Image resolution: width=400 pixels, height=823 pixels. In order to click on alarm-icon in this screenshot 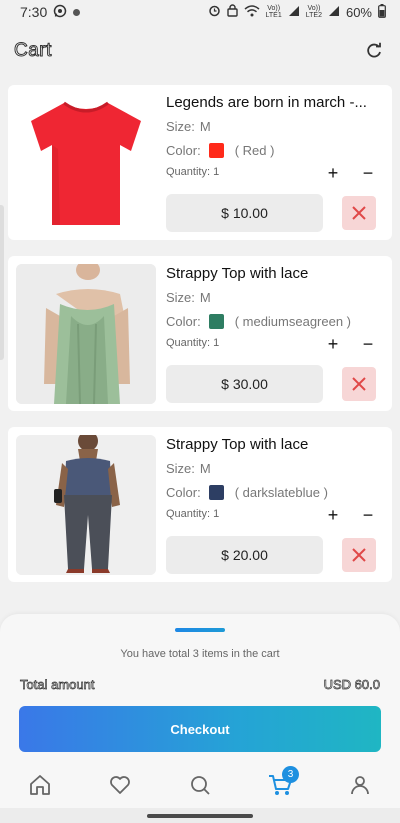, I will do `click(214, 12)`.